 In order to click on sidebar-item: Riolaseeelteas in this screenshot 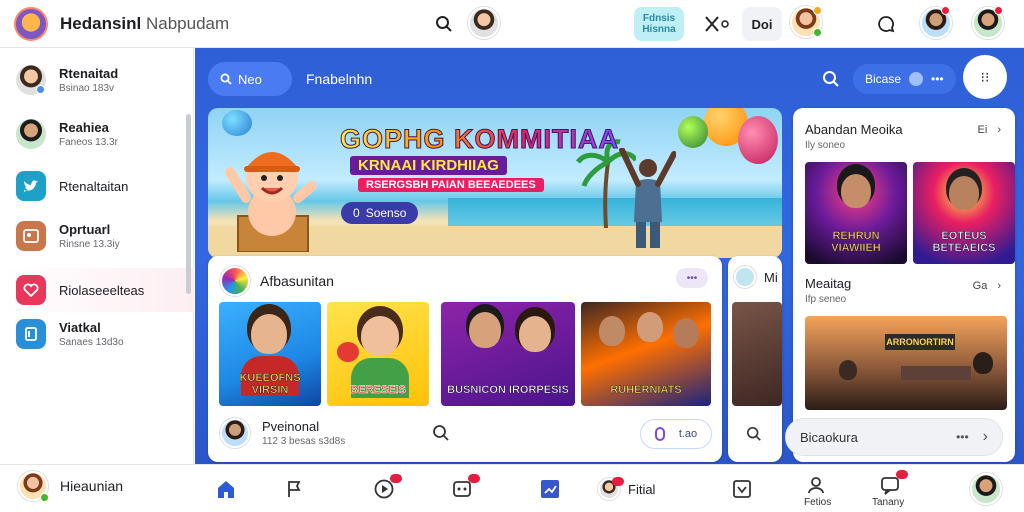, I will do `click(101, 290)`.